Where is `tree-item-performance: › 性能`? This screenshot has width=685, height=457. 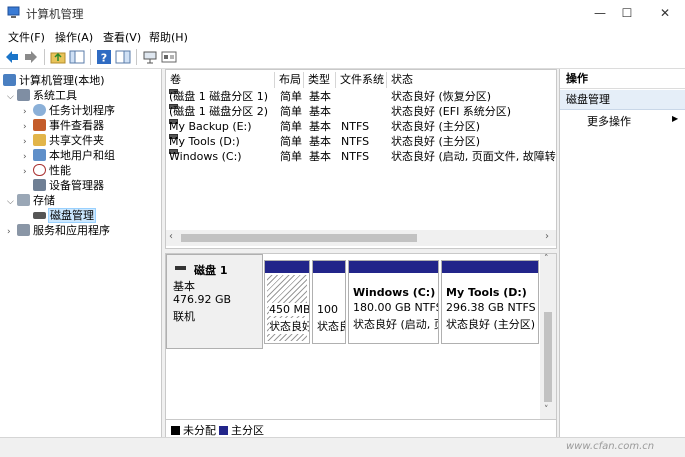 tree-item-performance: › 性能 is located at coordinates (47, 170).